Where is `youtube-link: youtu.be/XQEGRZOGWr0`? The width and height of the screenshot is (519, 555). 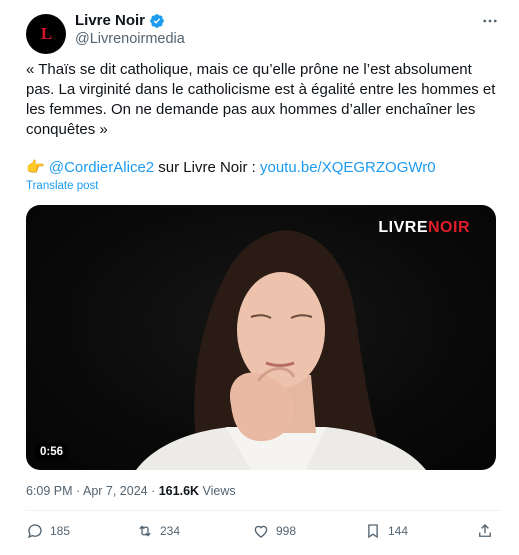 youtube-link: youtu.be/XQEGRZOGWr0 is located at coordinates (348, 167).